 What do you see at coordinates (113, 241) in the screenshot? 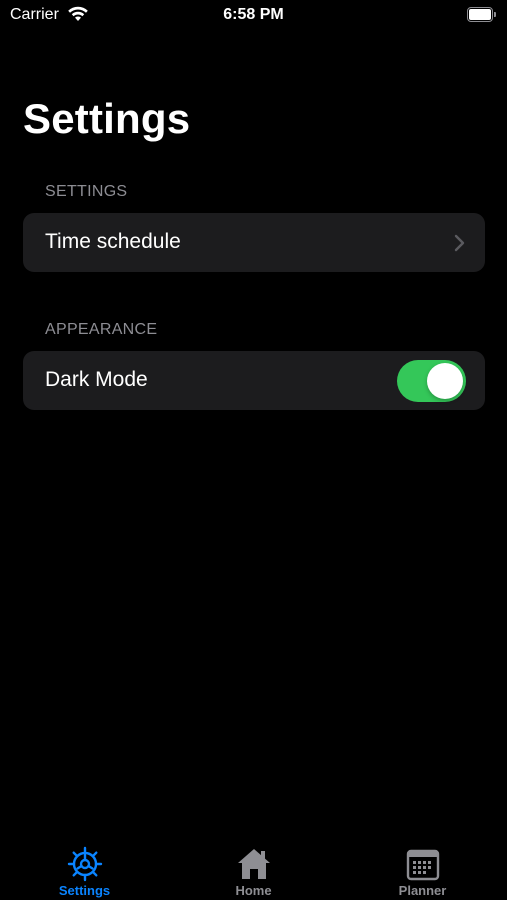
I see `time-schedule-label: Time schedule` at bounding box center [113, 241].